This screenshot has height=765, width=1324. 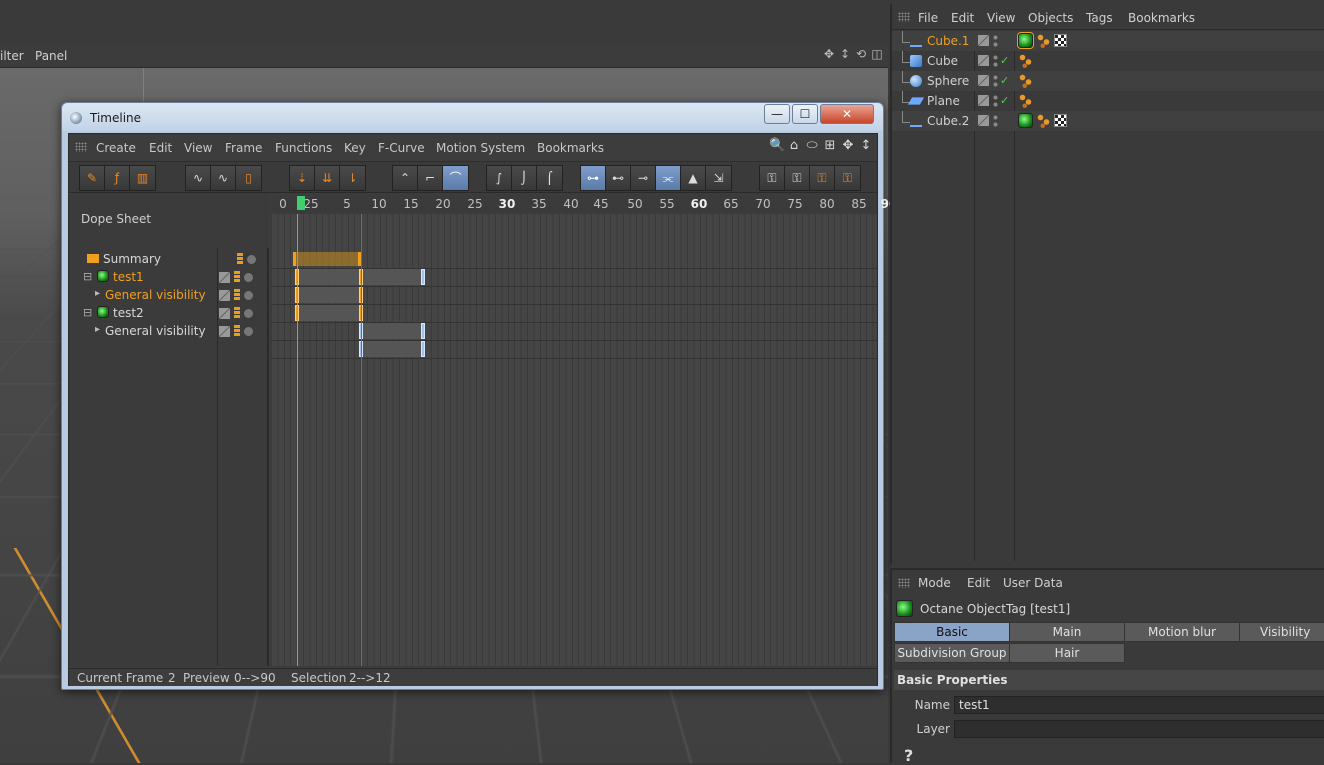 I want to click on menu-file: File, so click(x=928, y=18).